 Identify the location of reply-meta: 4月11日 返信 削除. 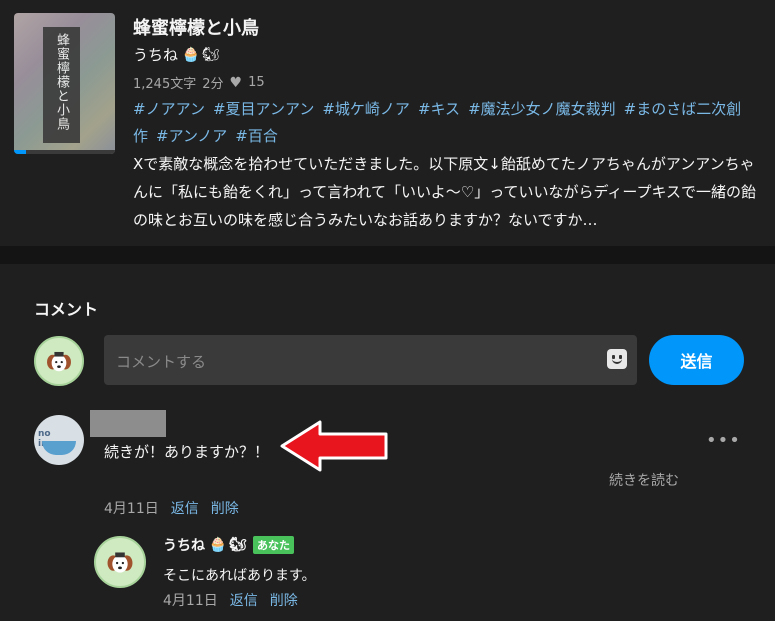
(230, 600).